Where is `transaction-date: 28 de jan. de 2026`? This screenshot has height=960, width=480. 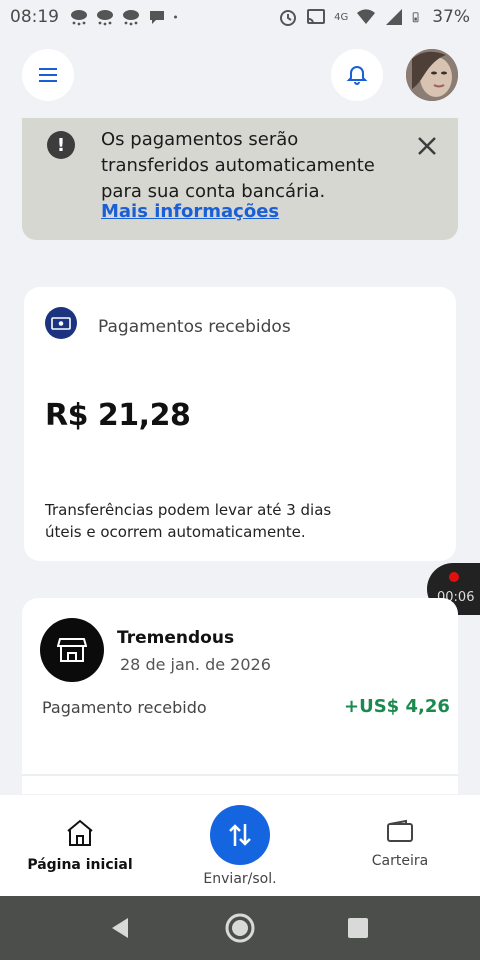 transaction-date: 28 de jan. de 2026 is located at coordinates (195, 664).